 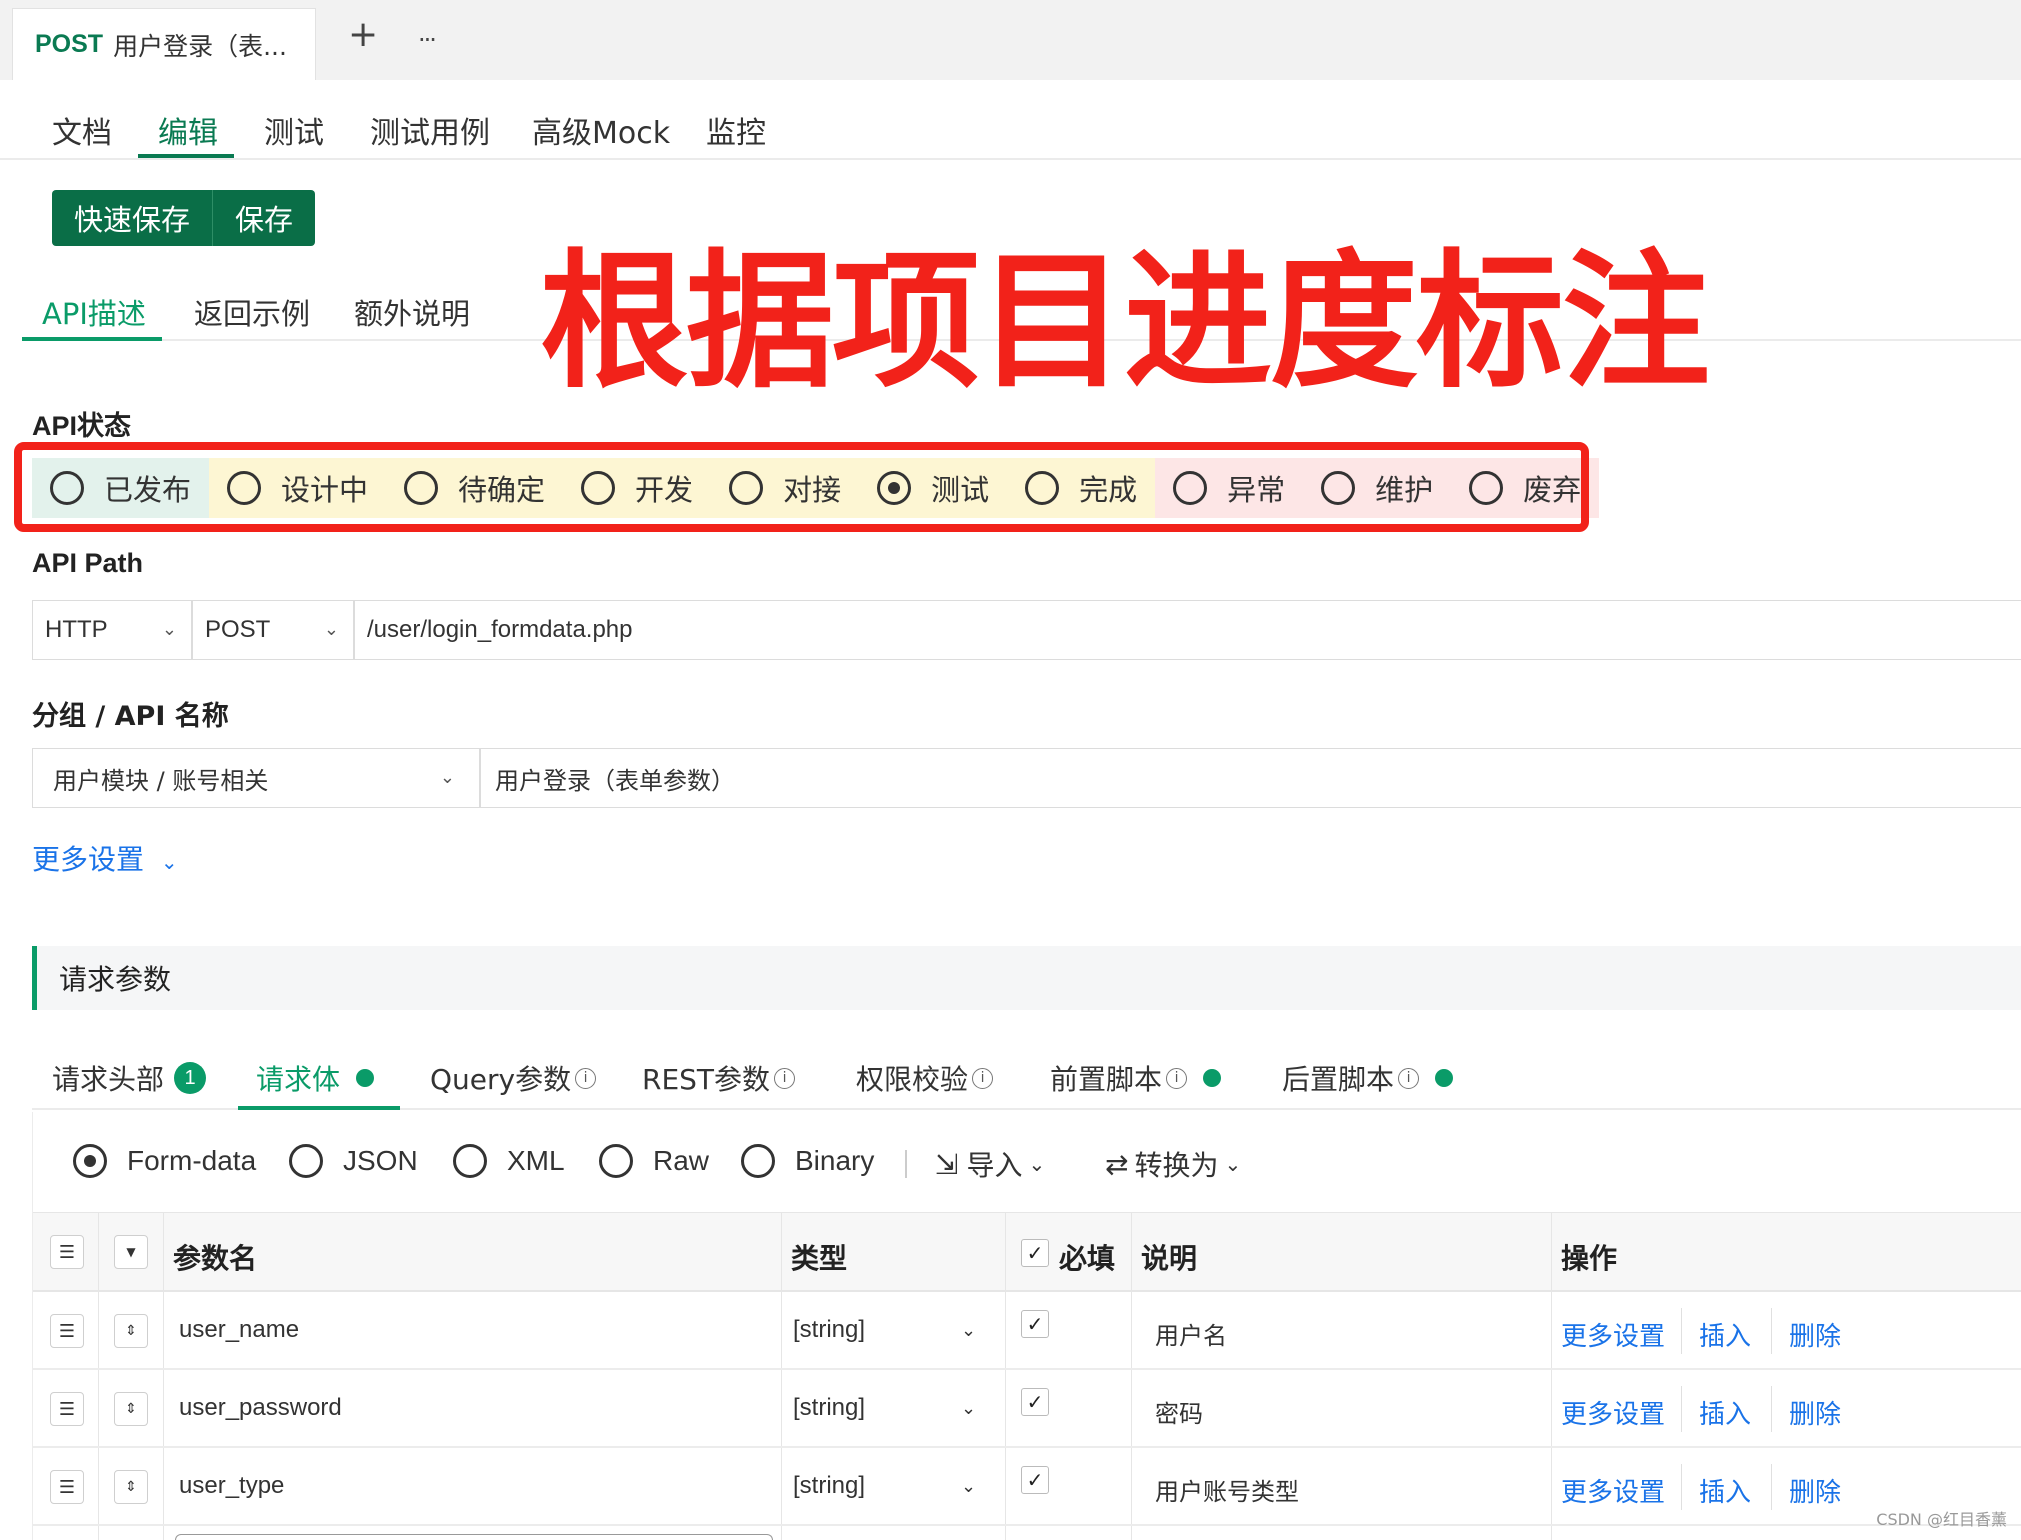 What do you see at coordinates (252, 312) in the screenshot?
I see `tab-response-example: 返回示例` at bounding box center [252, 312].